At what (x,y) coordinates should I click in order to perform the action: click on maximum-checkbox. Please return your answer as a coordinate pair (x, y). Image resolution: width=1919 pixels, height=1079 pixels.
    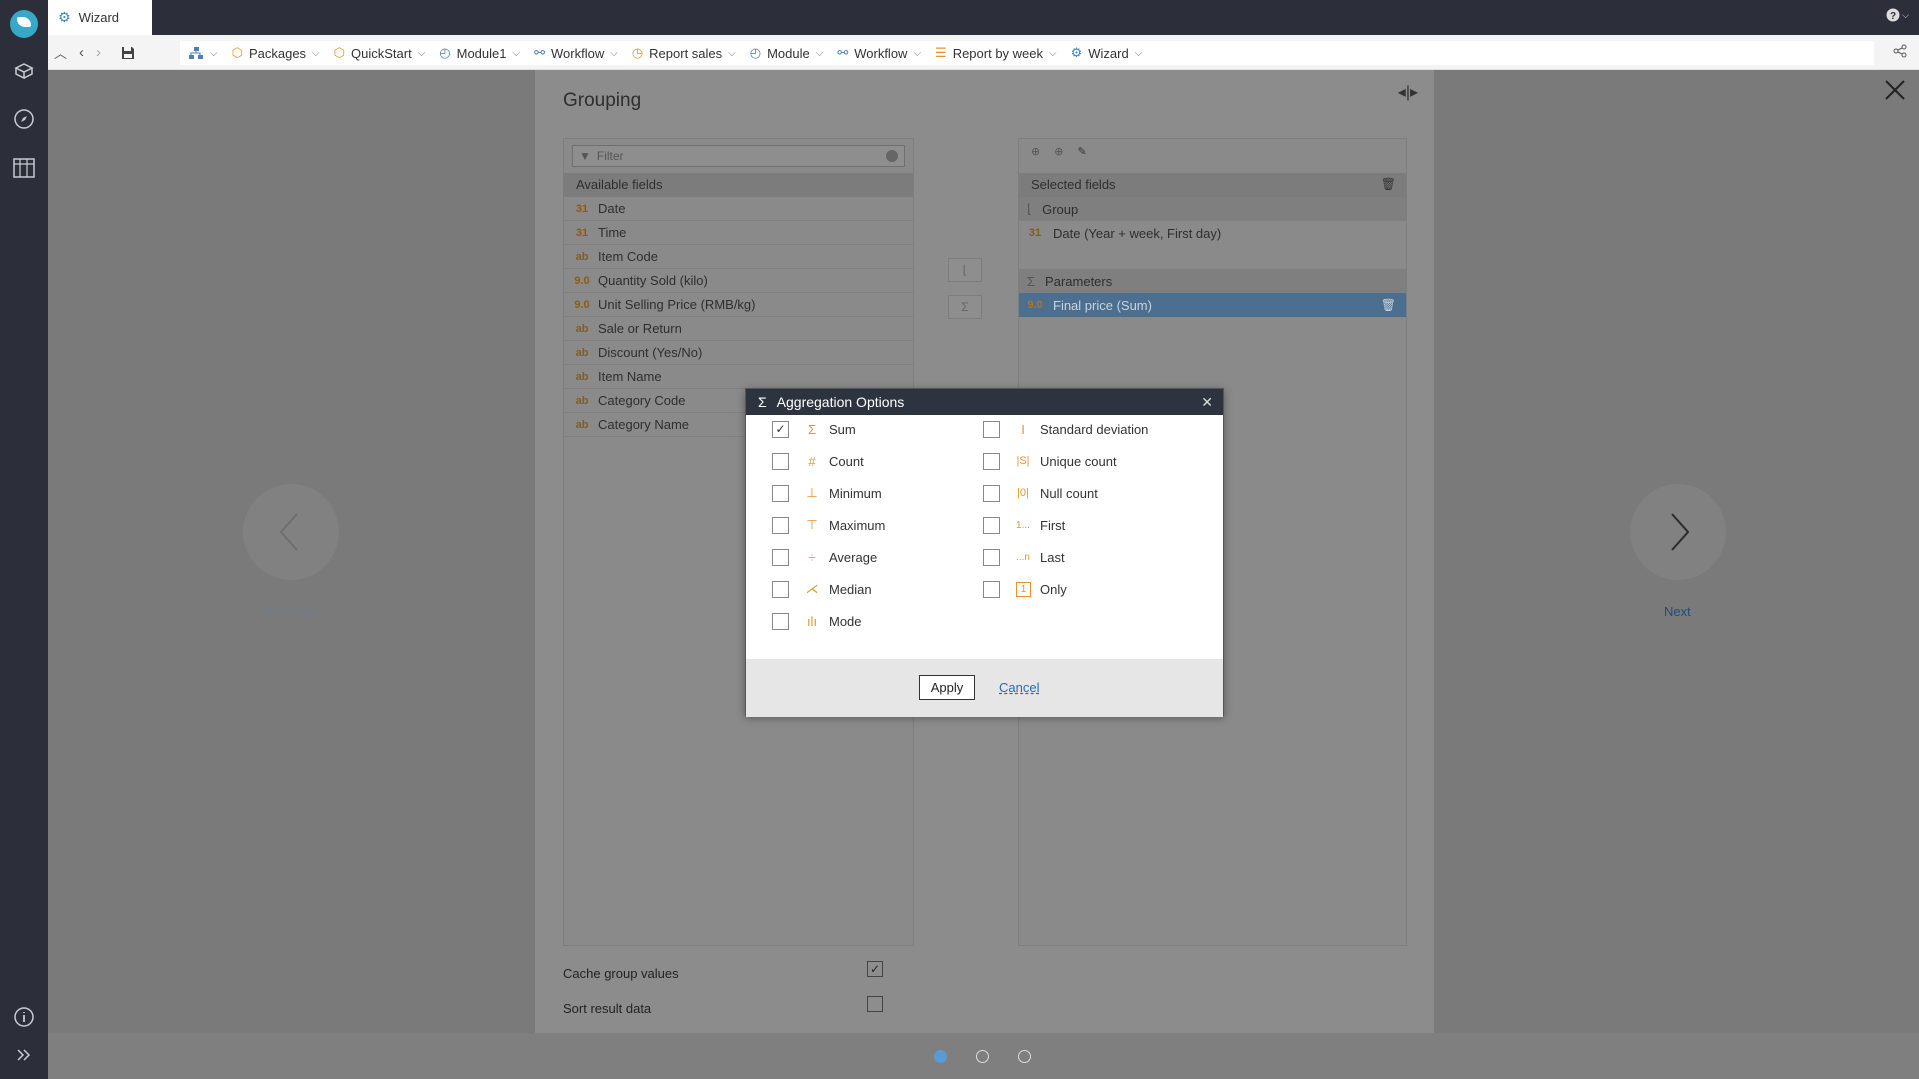
    Looking at the image, I should click on (780, 525).